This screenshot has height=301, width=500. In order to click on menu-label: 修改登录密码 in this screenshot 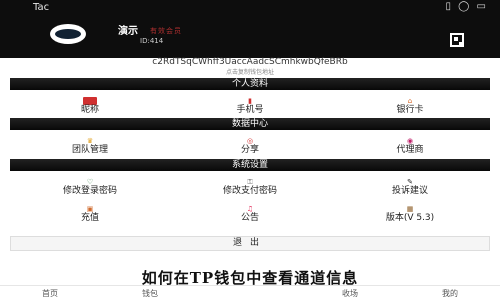, I will do `click(89, 191)`.